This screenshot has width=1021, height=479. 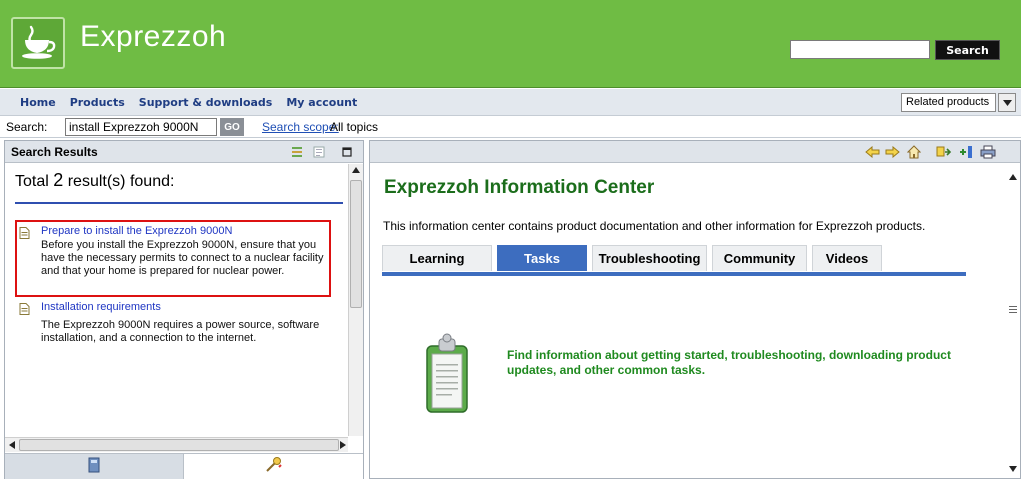 I want to click on search-results-tab, so click(x=273, y=466).